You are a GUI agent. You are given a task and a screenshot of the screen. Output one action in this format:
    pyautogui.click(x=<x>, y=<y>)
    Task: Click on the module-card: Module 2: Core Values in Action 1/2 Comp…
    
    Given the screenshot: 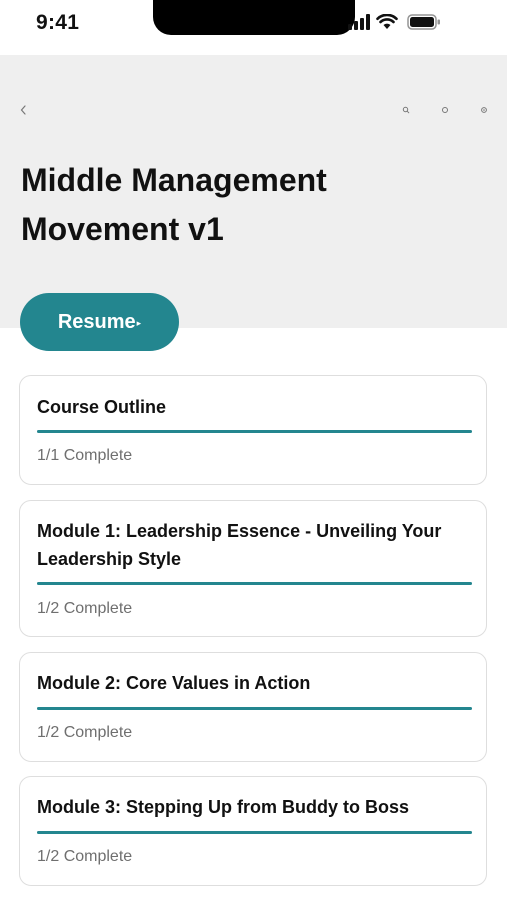 What is the action you would take?
    pyautogui.click(x=253, y=707)
    